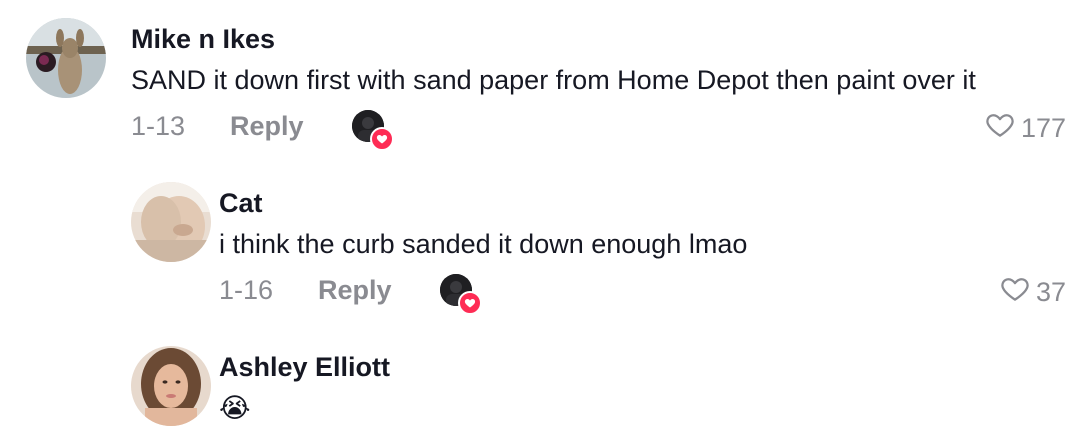  Describe the element at coordinates (1050, 291) in the screenshot. I see `like-count: 37` at that location.